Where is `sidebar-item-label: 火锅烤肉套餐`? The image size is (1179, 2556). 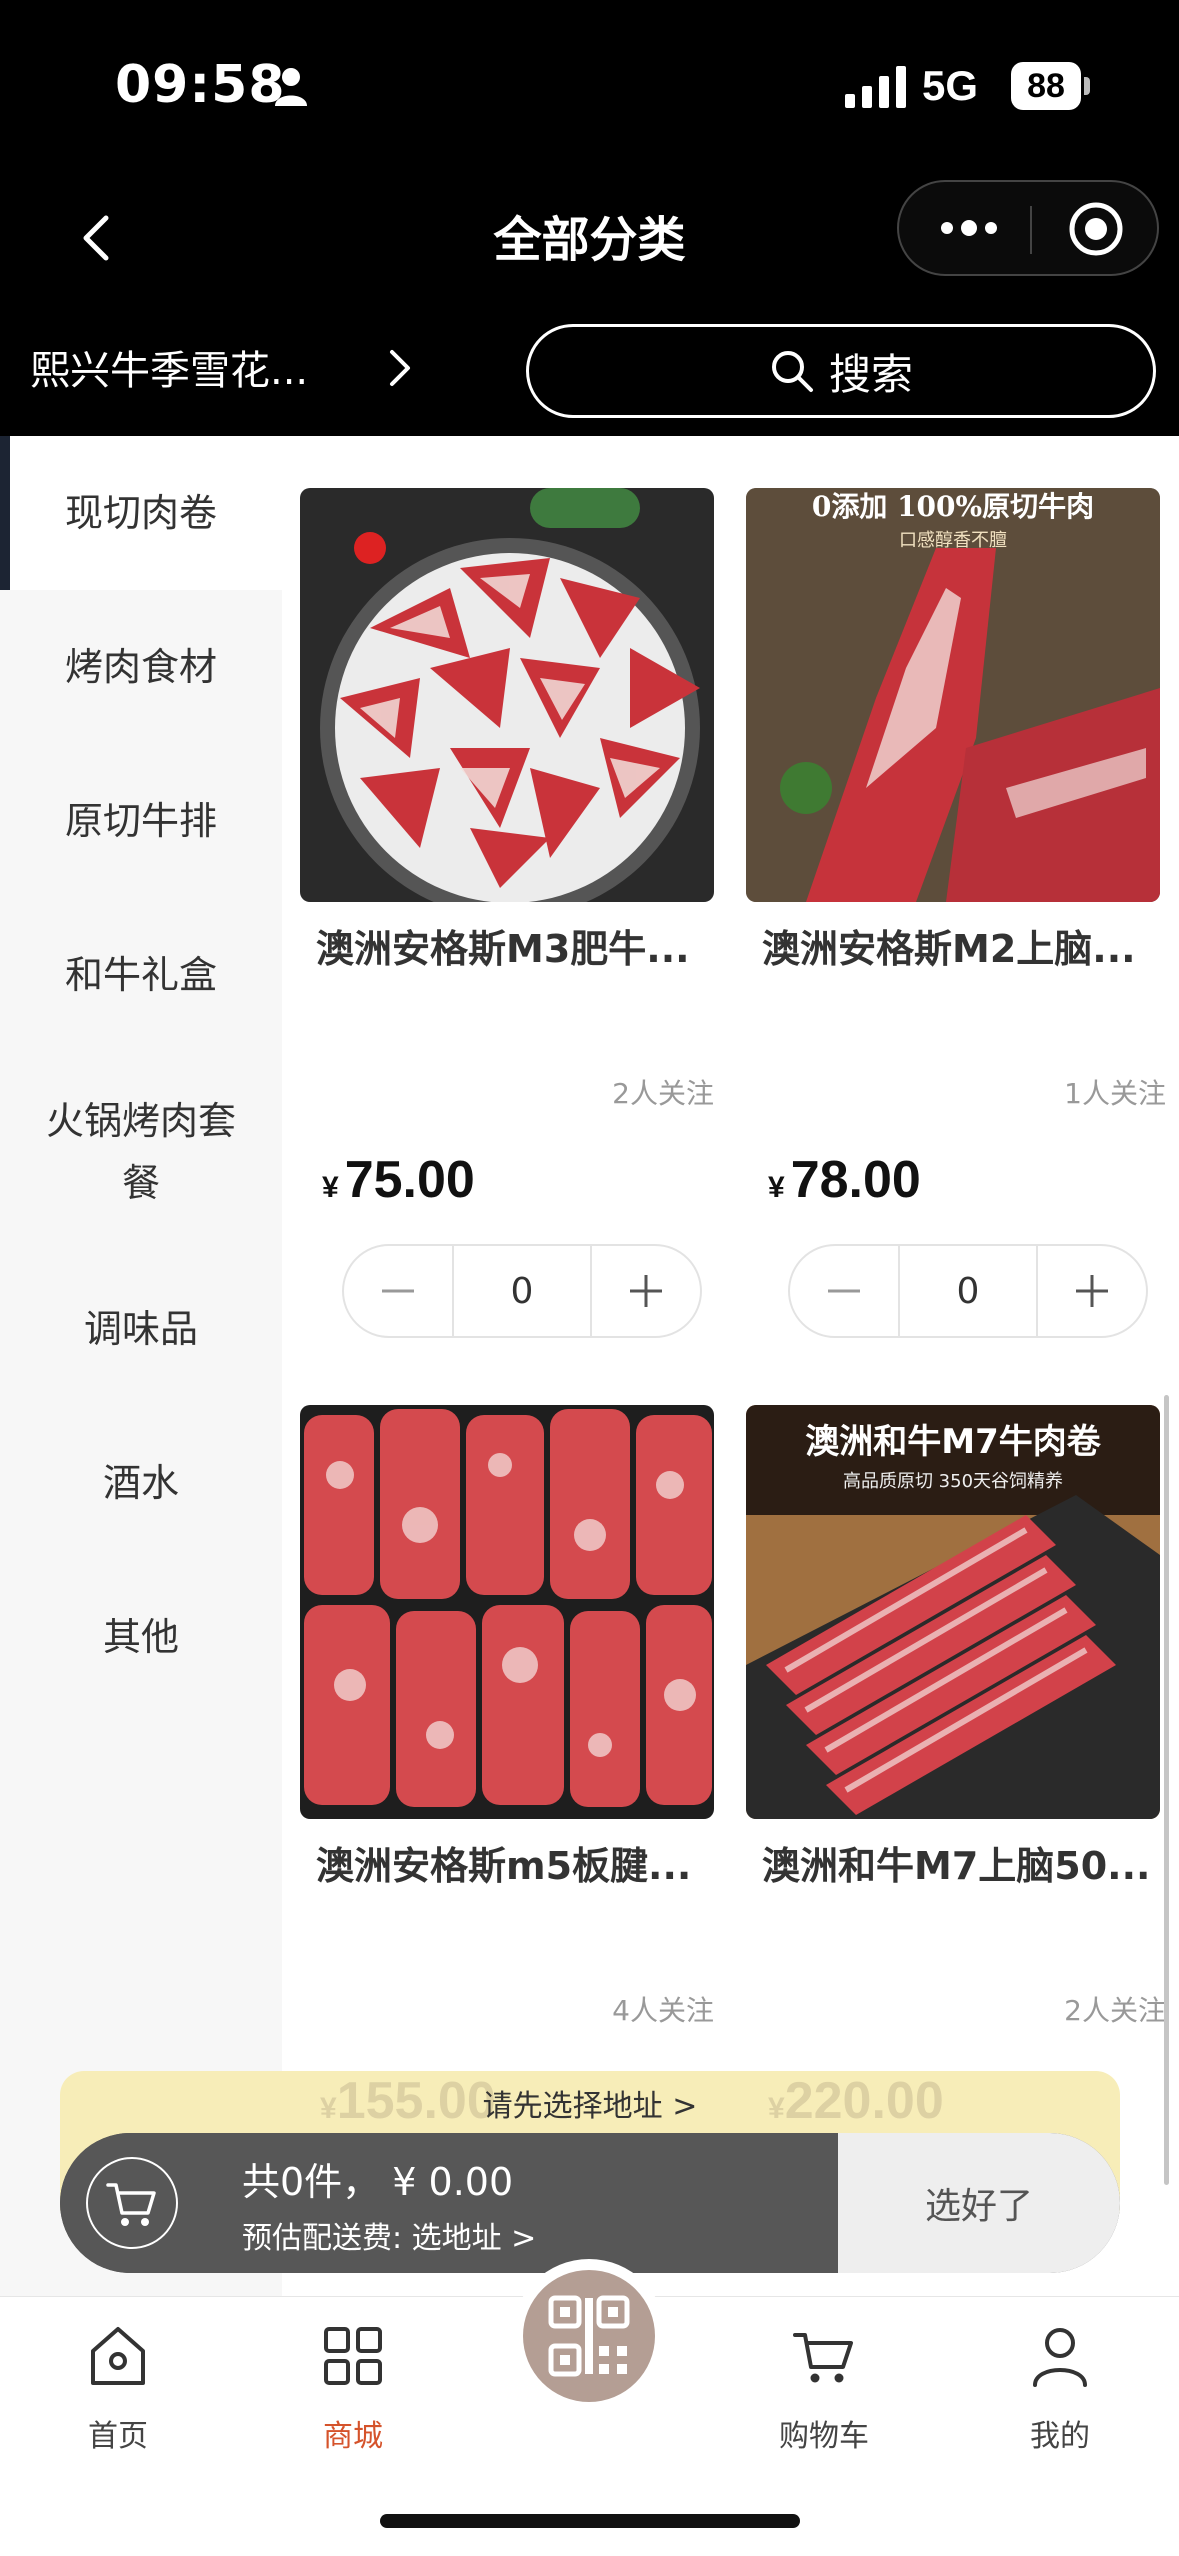 sidebar-item-label: 火锅烤肉套餐 is located at coordinates (140, 1152).